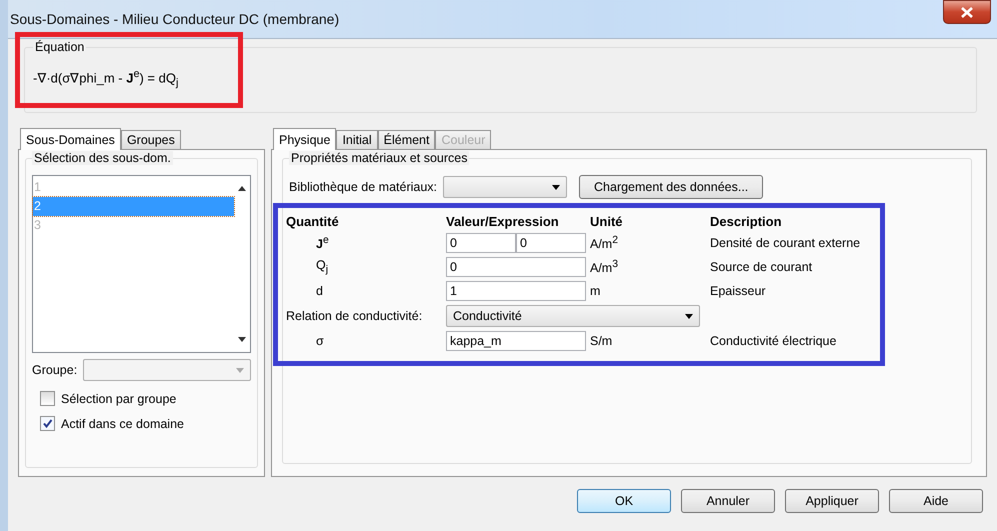 This screenshot has height=531, width=997. What do you see at coordinates (242, 339) in the screenshot?
I see `down-arrow-icon` at bounding box center [242, 339].